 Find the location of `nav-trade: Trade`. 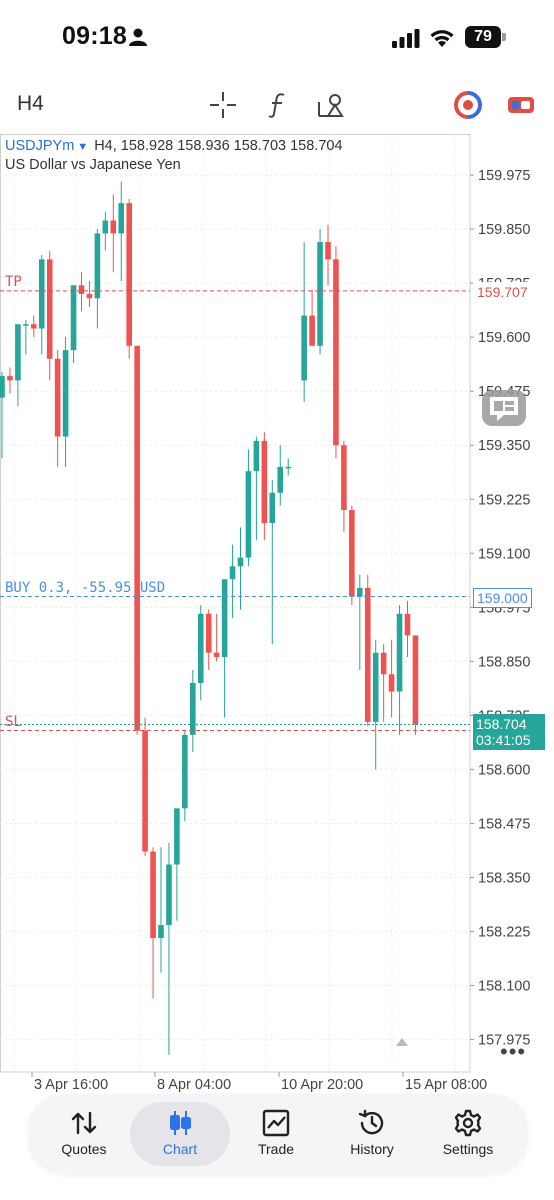

nav-trade: Trade is located at coordinates (276, 1134).